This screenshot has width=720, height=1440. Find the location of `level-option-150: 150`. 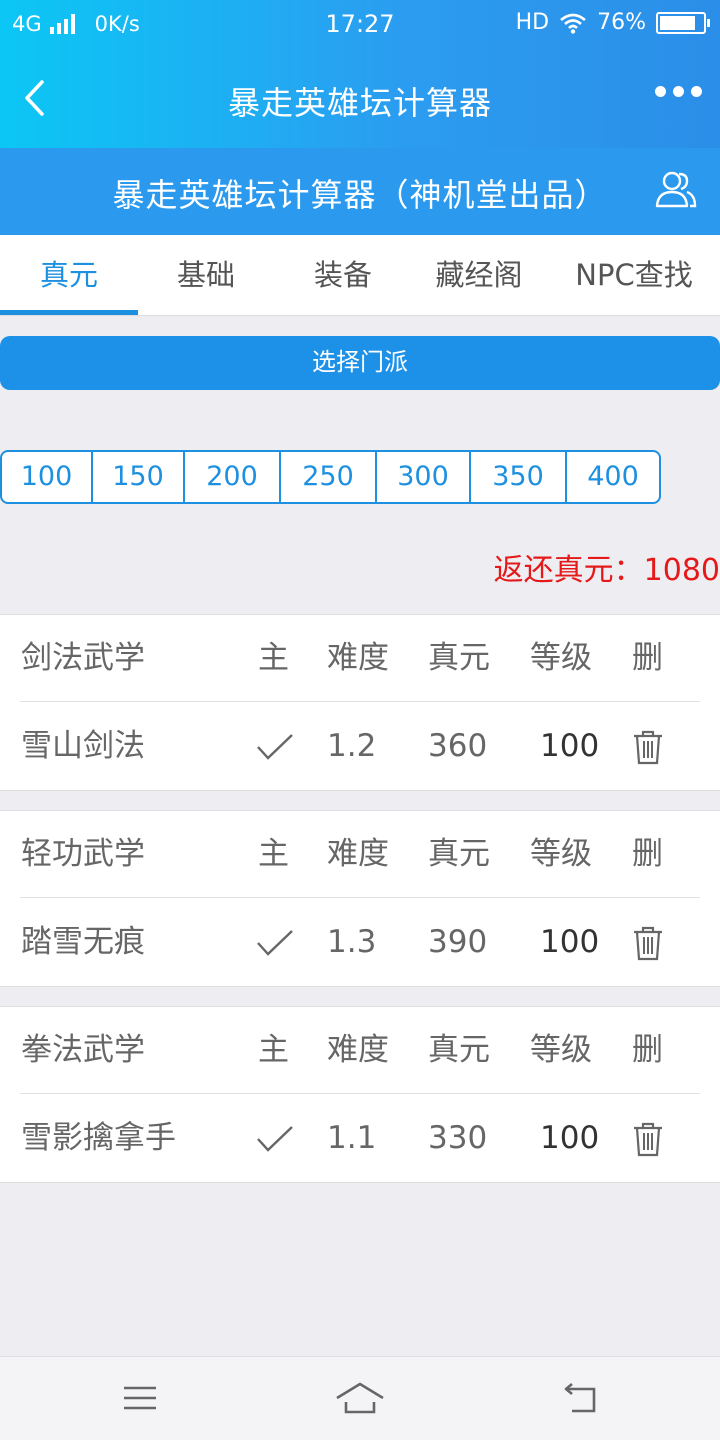

level-option-150: 150 is located at coordinates (139, 477).